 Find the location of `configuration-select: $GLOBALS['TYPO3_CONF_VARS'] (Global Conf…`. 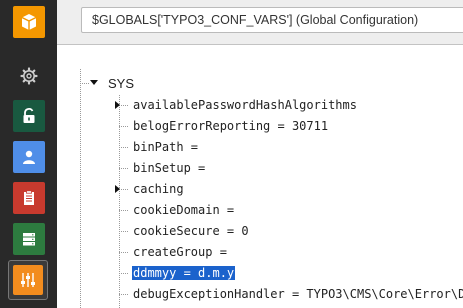

configuration-select: $GLOBALS['TYPO3_CONF_VARS'] (Global Conf… is located at coordinates (272, 20).